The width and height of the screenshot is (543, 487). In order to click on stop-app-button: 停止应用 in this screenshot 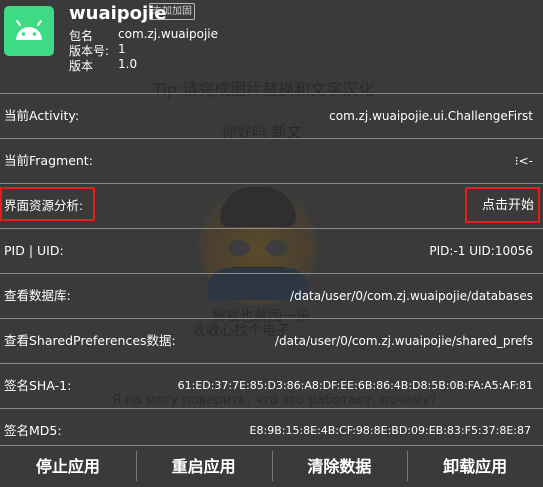, I will do `click(68, 466)`.